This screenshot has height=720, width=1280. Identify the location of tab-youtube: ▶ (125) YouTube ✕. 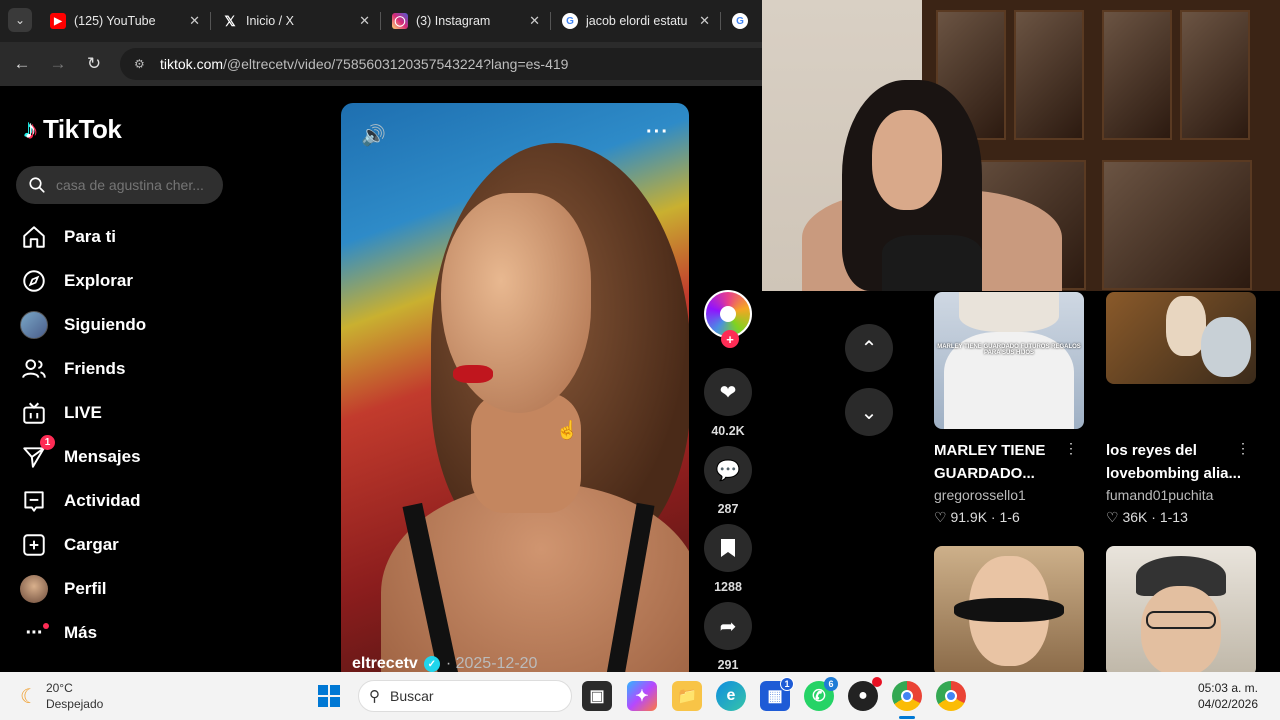
(125, 21).